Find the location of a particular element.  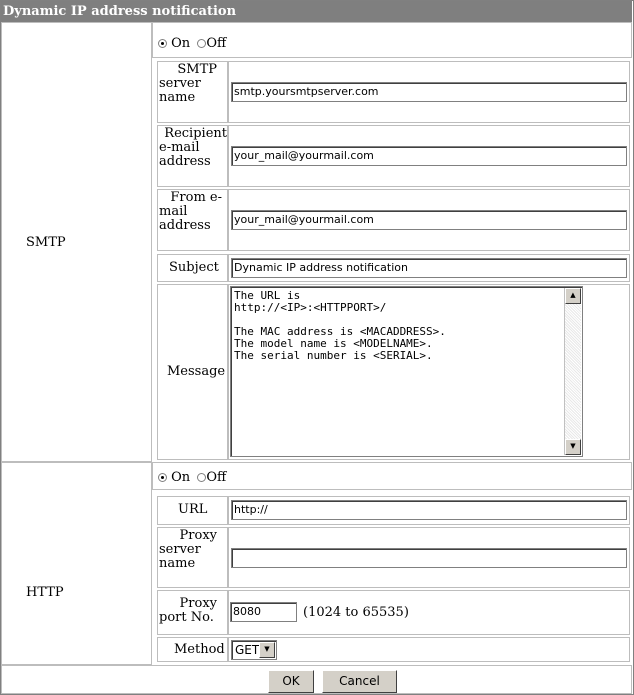

smtp-off-radio is located at coordinates (202, 43).